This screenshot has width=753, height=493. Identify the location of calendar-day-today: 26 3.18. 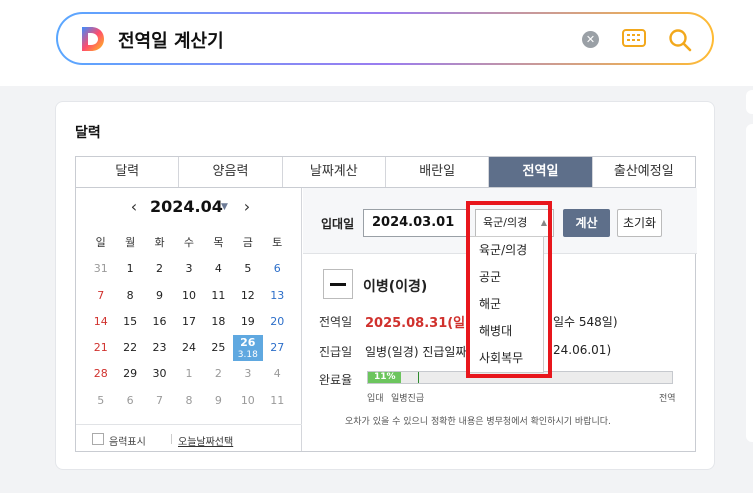
(248, 348).